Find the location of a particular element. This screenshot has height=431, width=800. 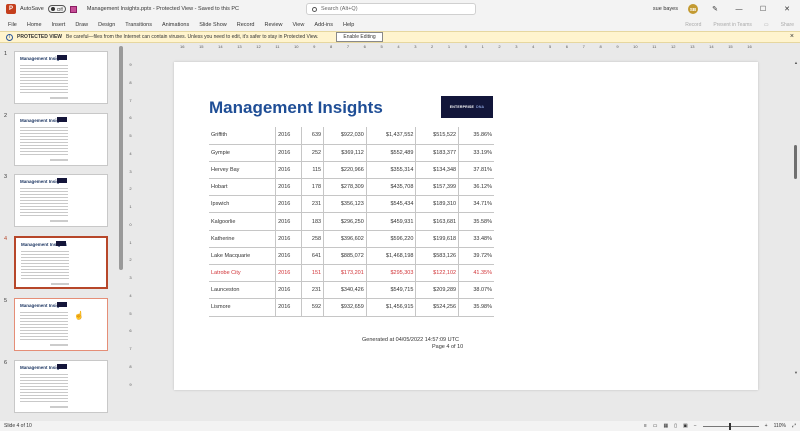

zoom-in-icon: + is located at coordinates (766, 426).